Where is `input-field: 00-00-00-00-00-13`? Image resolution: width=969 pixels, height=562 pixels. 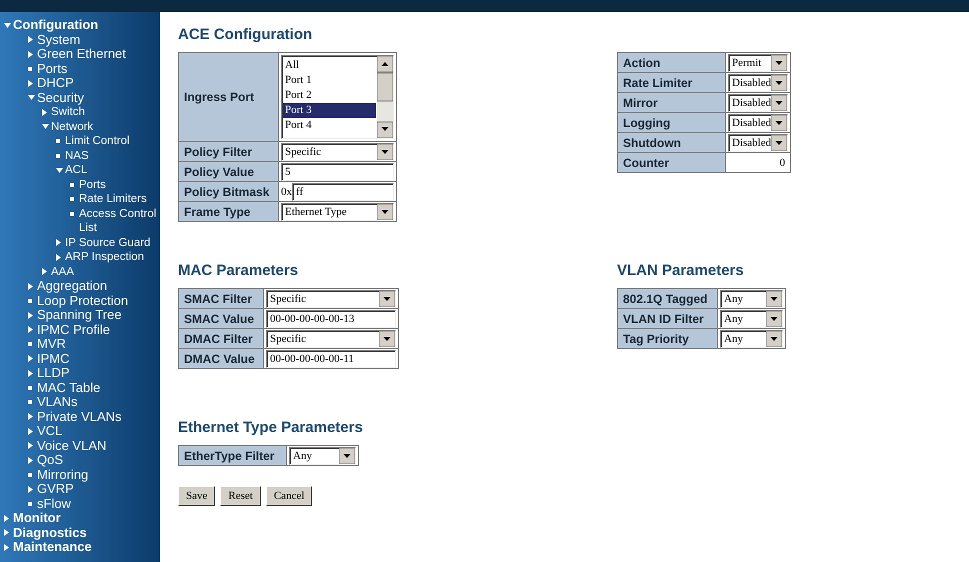
input-field: 00-00-00-00-00-13 is located at coordinates (331, 319).